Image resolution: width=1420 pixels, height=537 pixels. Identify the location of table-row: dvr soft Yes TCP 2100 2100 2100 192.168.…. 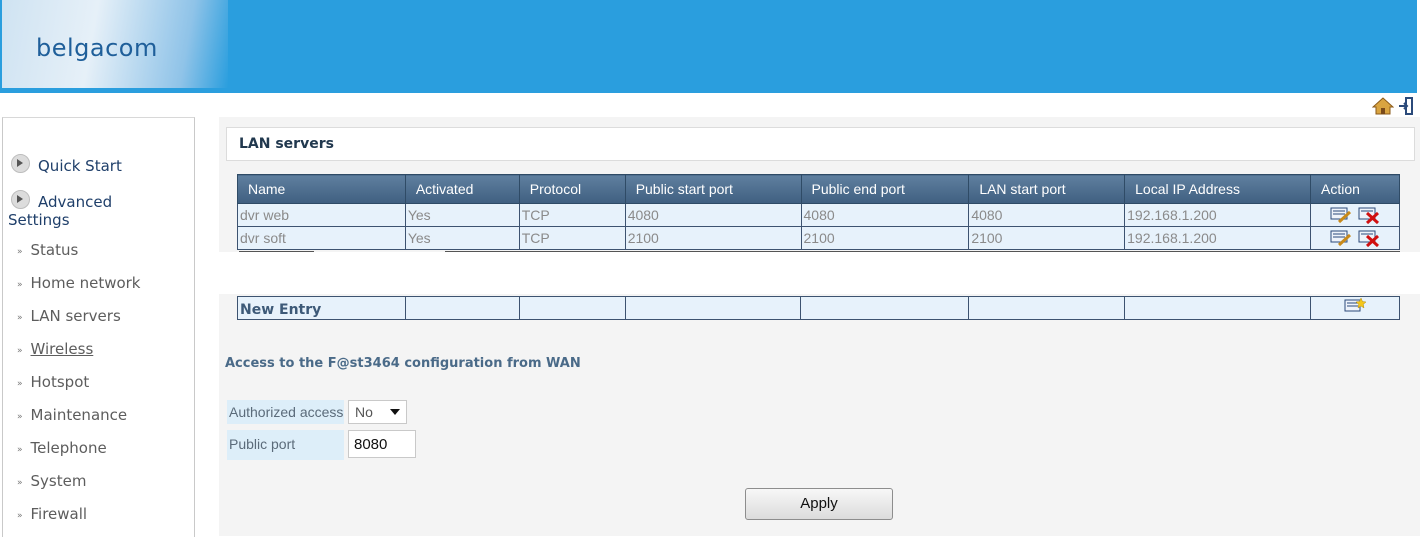
(819, 238).